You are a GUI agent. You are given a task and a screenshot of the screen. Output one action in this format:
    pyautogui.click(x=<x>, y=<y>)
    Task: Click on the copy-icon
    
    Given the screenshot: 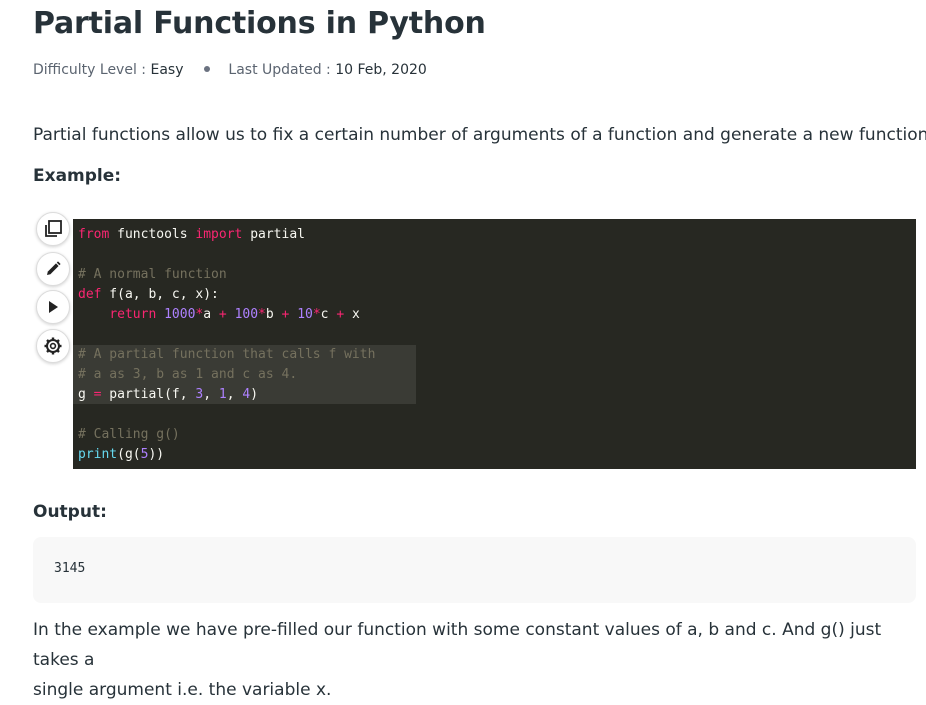 What is the action you would take?
    pyautogui.click(x=53, y=228)
    